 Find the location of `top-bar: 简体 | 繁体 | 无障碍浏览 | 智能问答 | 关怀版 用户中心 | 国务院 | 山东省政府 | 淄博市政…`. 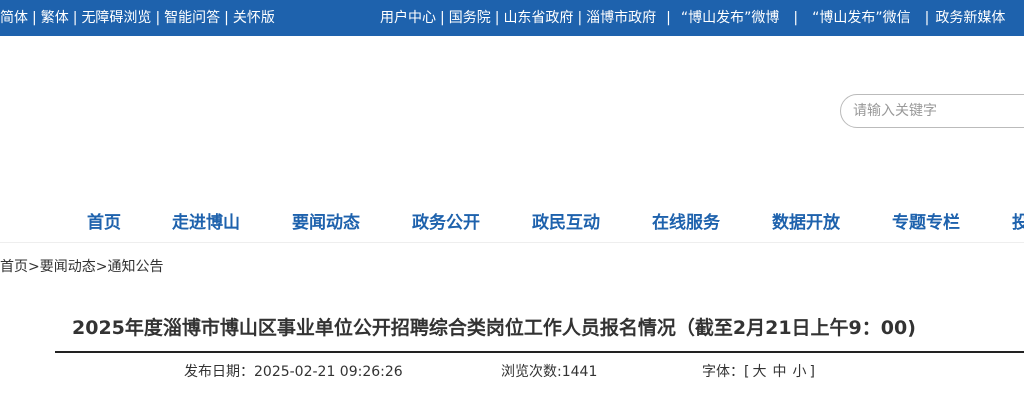

top-bar: 简体 | 繁体 | 无障碍浏览 | 智能问答 | 关怀版 用户中心 | 国务院 | 山东省政府 | 淄博市政… is located at coordinates (512, 18).